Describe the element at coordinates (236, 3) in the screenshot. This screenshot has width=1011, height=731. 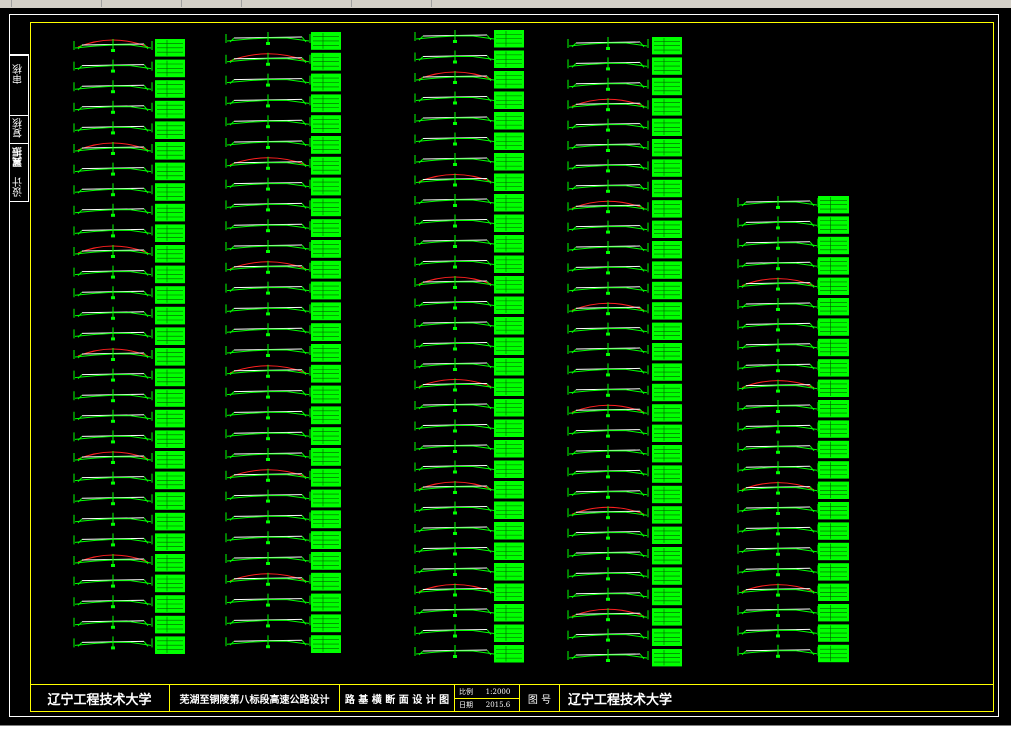
I see `pan-icon` at that location.